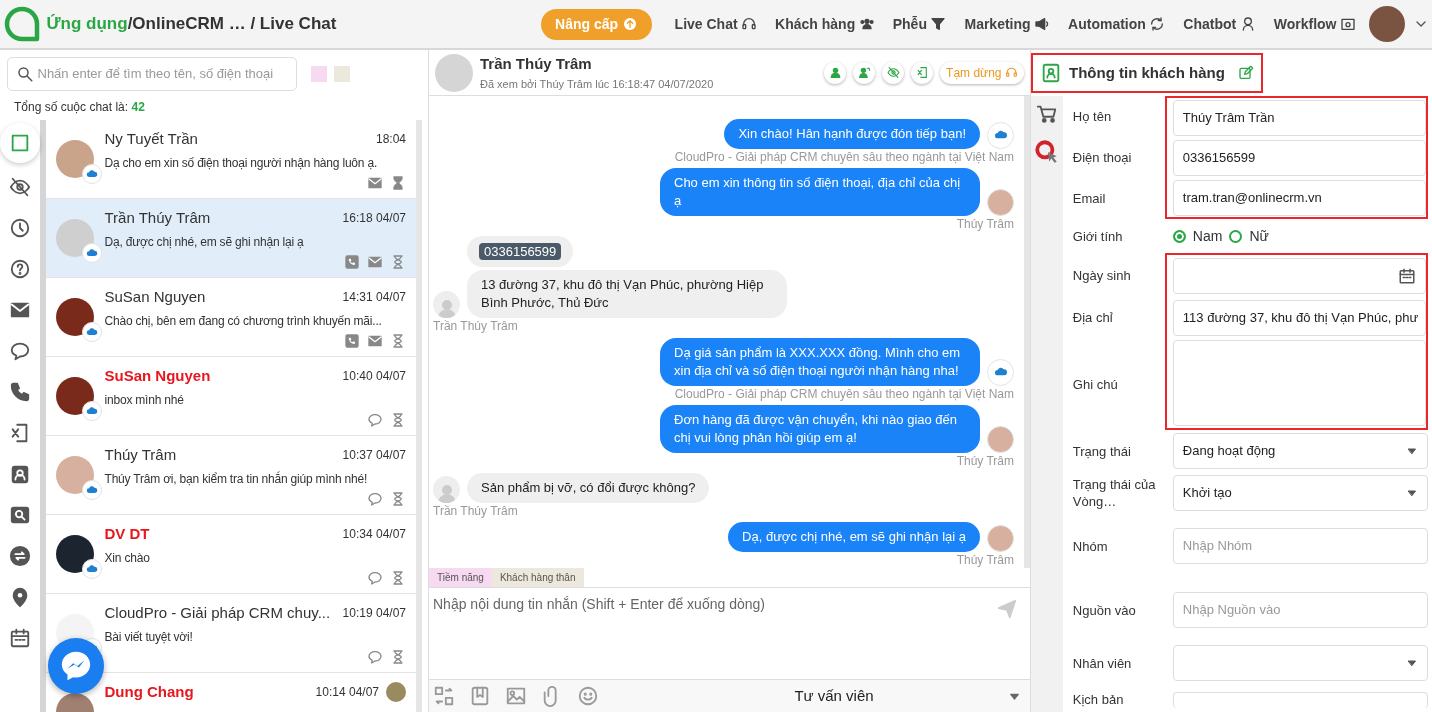 This screenshot has width=1432, height=712. Describe the element at coordinates (1007, 609) in the screenshot. I see `send-icon` at that location.